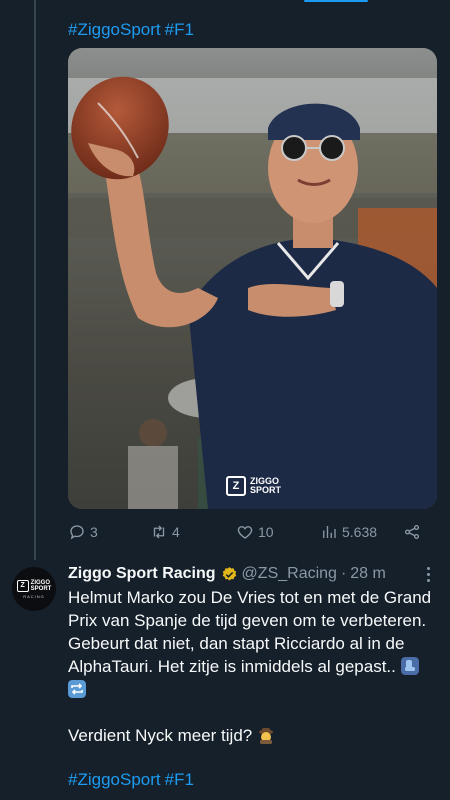  What do you see at coordinates (428, 574) in the screenshot?
I see `more-options-icon` at bounding box center [428, 574].